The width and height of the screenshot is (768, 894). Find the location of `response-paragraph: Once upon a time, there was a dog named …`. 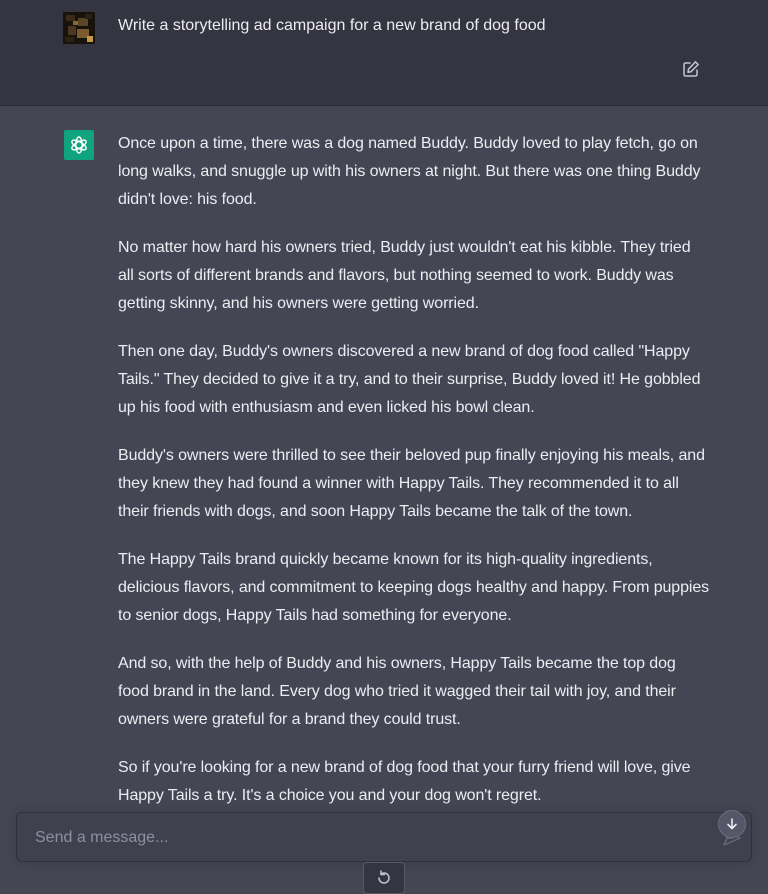

response-paragraph: Once upon a time, there was a dog named … is located at coordinates (409, 171).